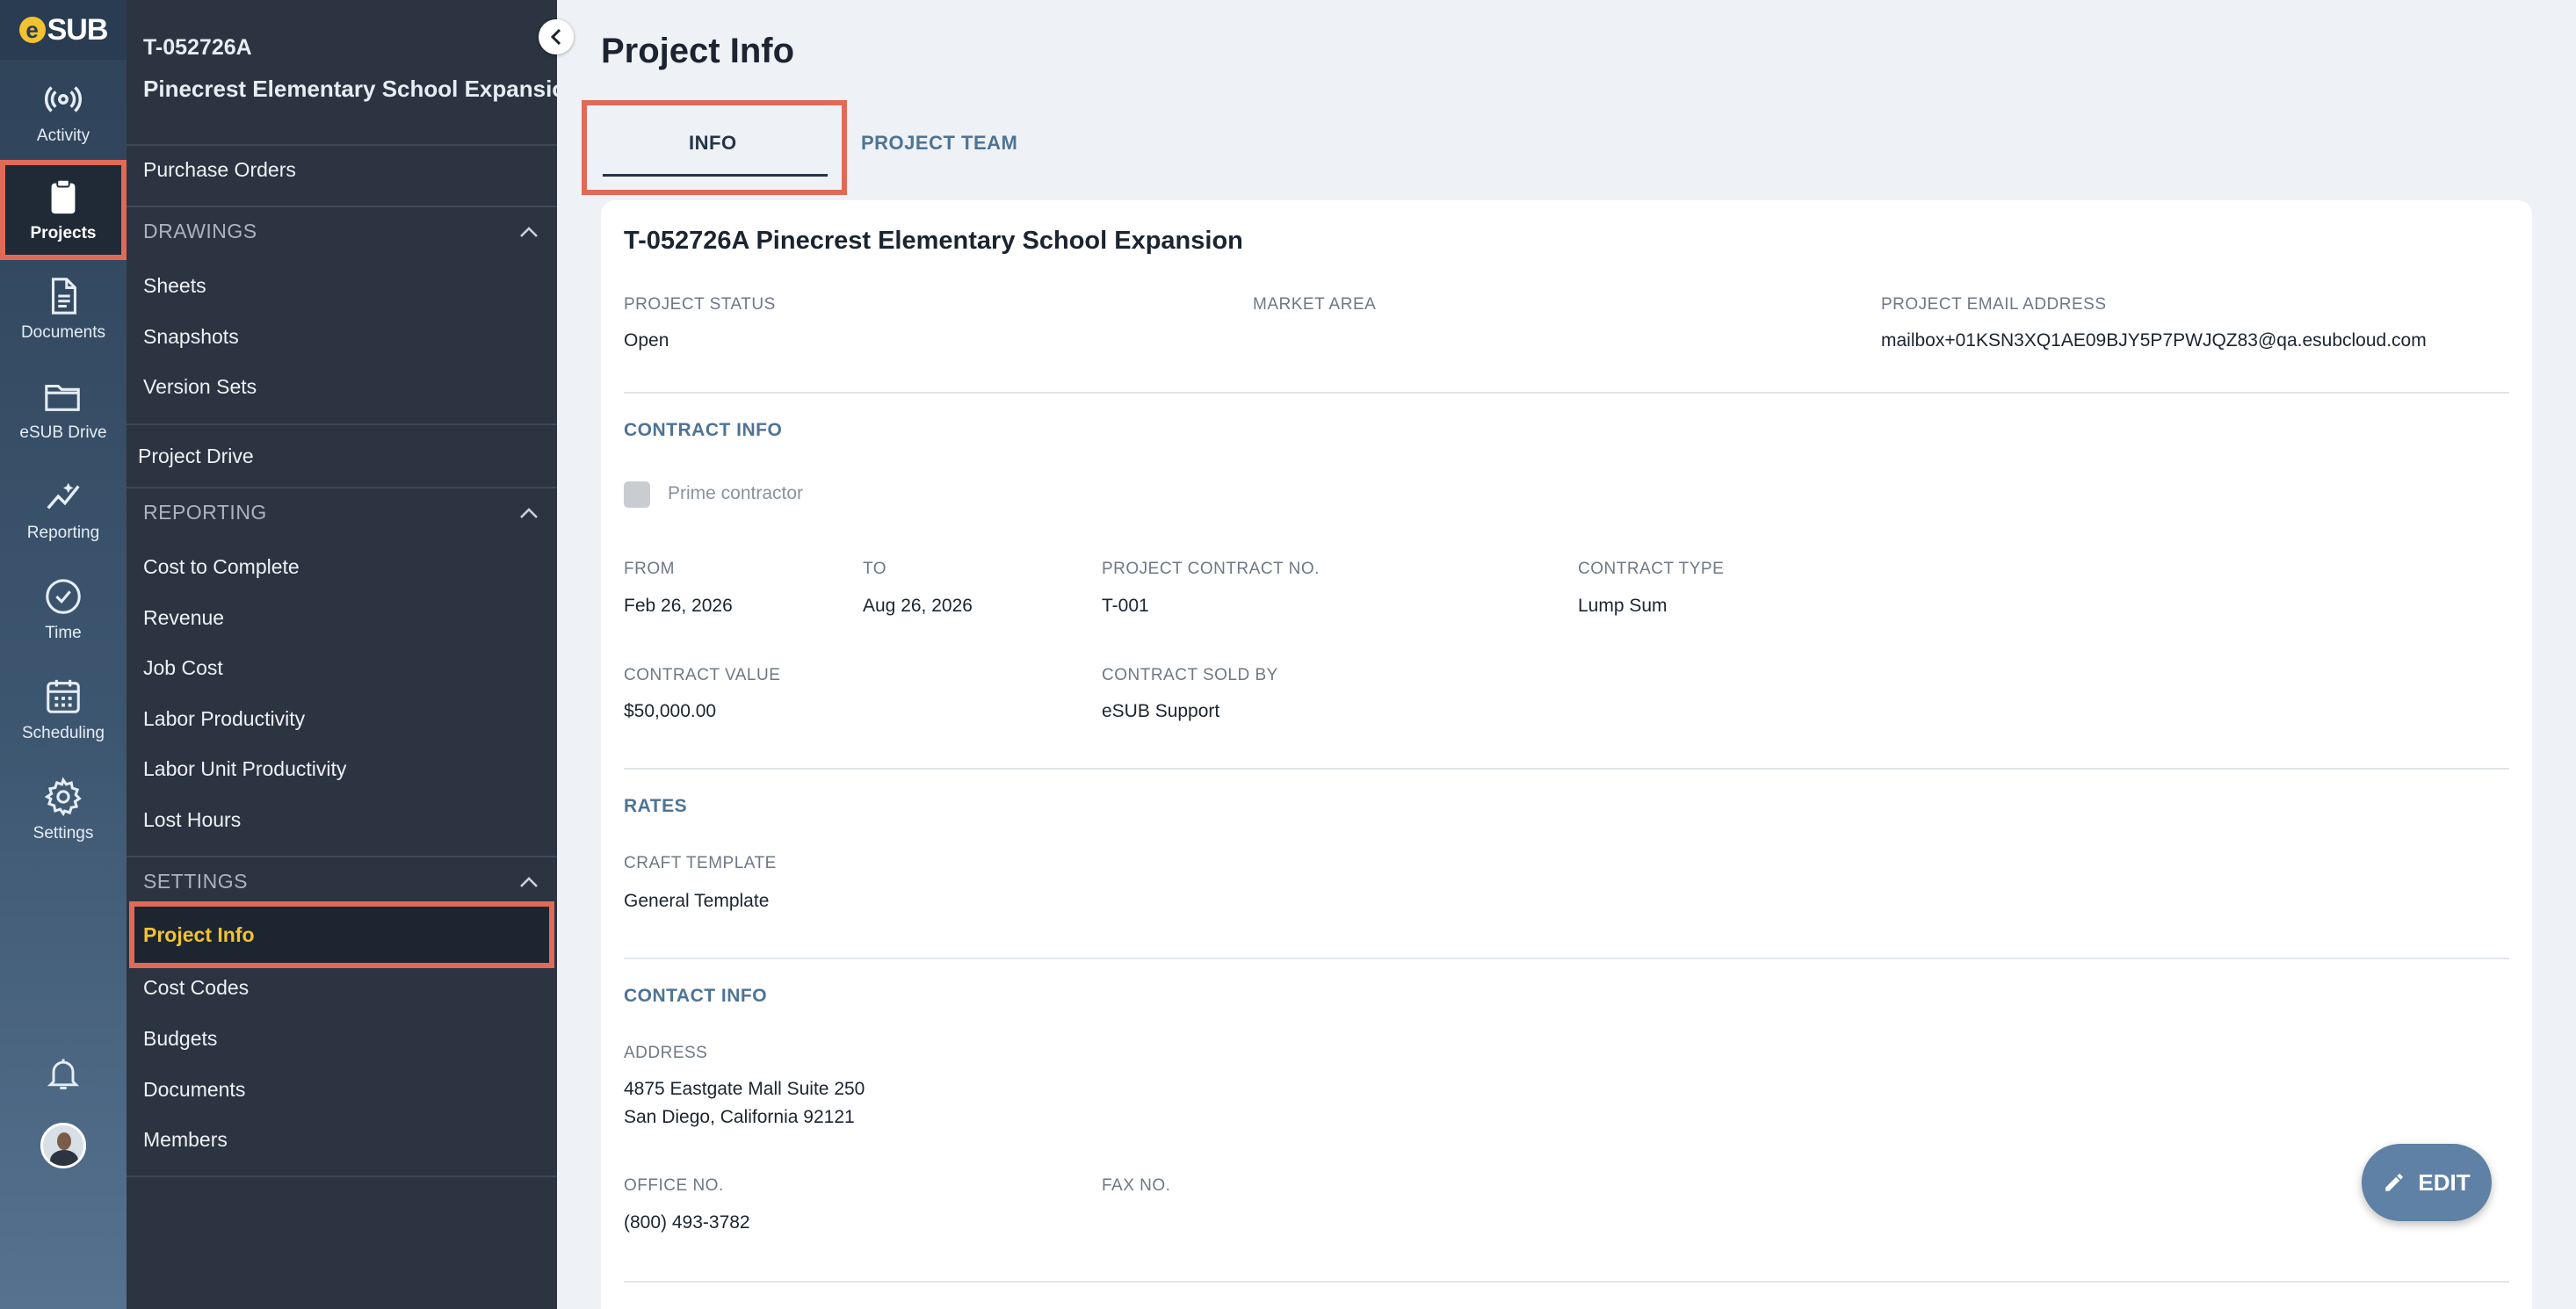 This screenshot has width=2576, height=1309. What do you see at coordinates (205, 512) in the screenshot?
I see `section-title: REPORTING` at bounding box center [205, 512].